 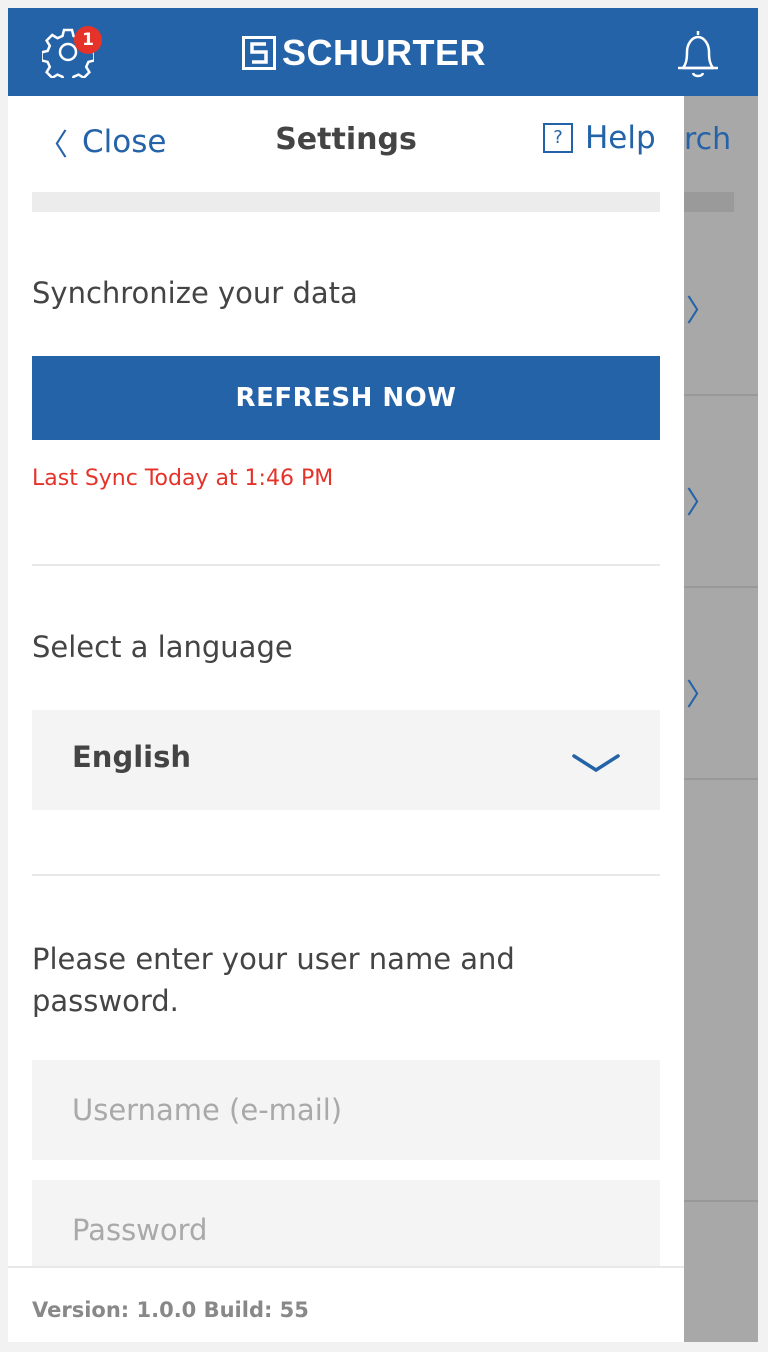 I want to click on brand-name: SCHURTER, so click(x=384, y=52).